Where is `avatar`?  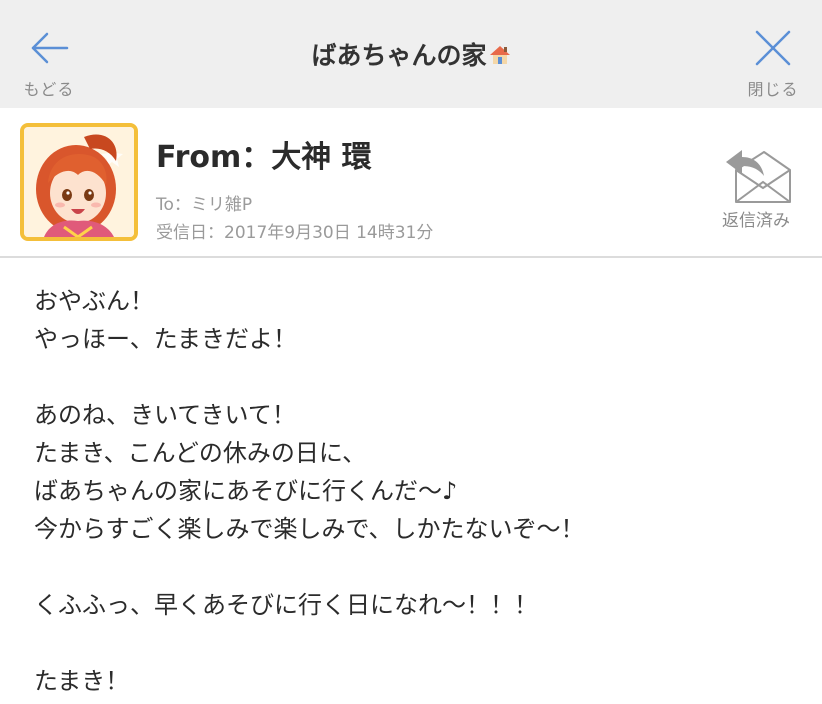 avatar is located at coordinates (79, 182).